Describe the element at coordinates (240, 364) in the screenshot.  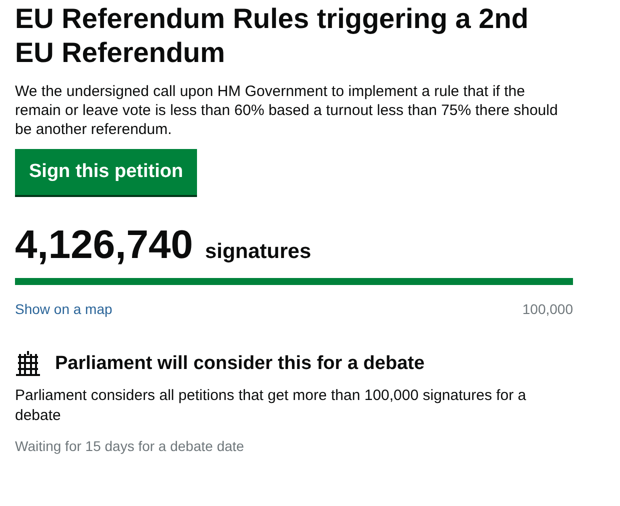
I see `debate-heading: Parliament will consider this for a debate` at that location.